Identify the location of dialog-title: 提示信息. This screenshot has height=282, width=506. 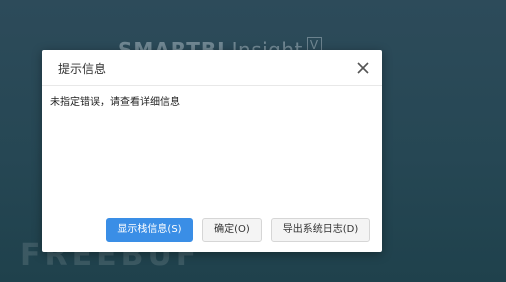
(82, 69).